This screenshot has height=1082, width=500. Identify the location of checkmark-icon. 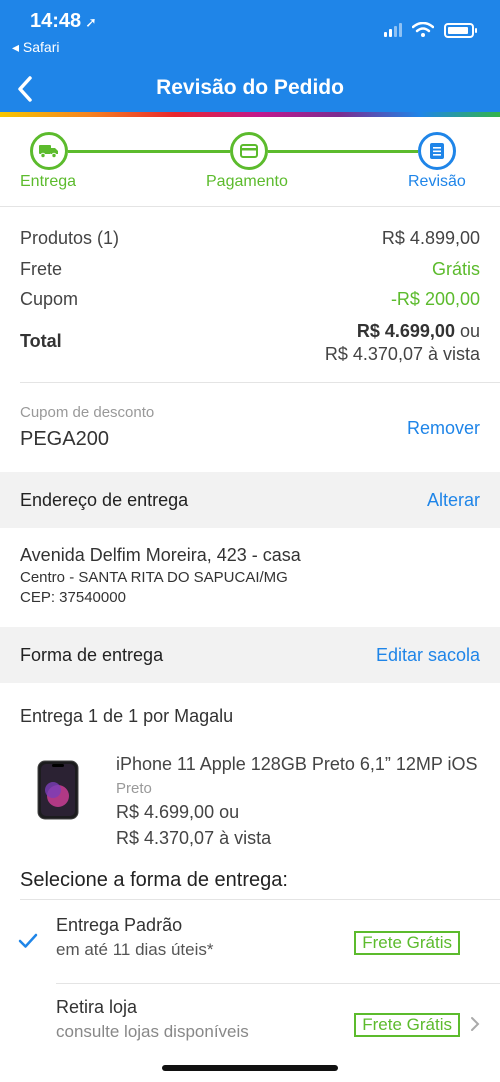
(28, 940).